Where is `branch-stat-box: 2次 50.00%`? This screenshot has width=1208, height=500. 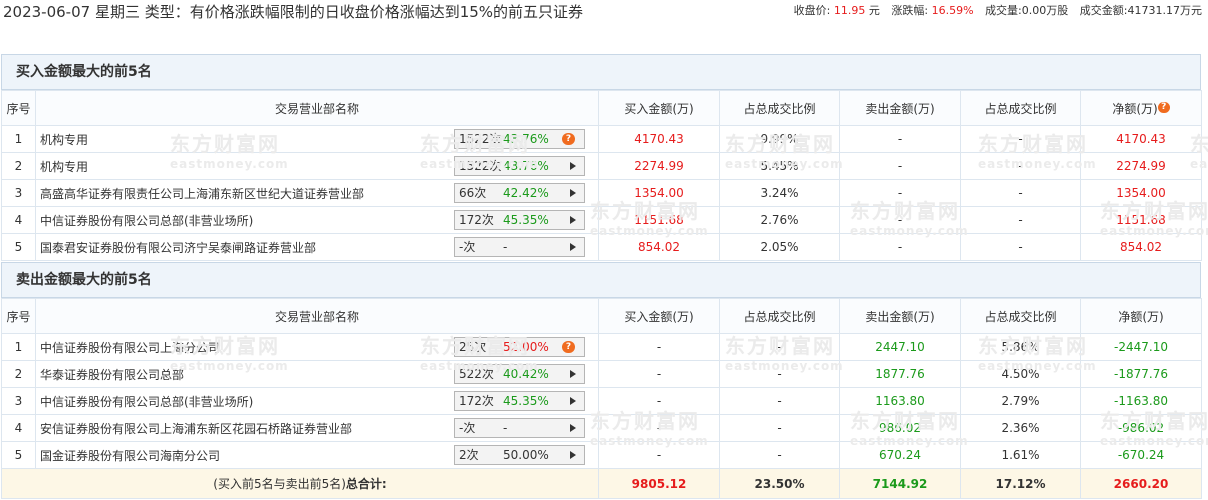
branch-stat-box: 2次 50.00% is located at coordinates (519, 455).